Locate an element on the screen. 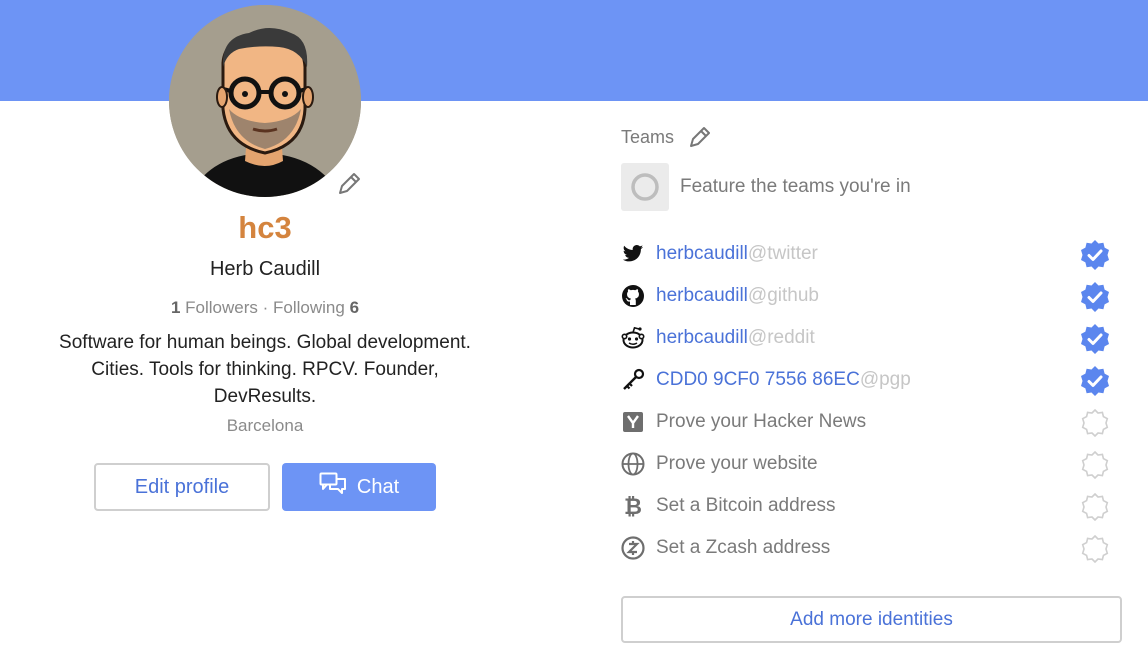  add-identities-label: Add more identities is located at coordinates (871, 619).